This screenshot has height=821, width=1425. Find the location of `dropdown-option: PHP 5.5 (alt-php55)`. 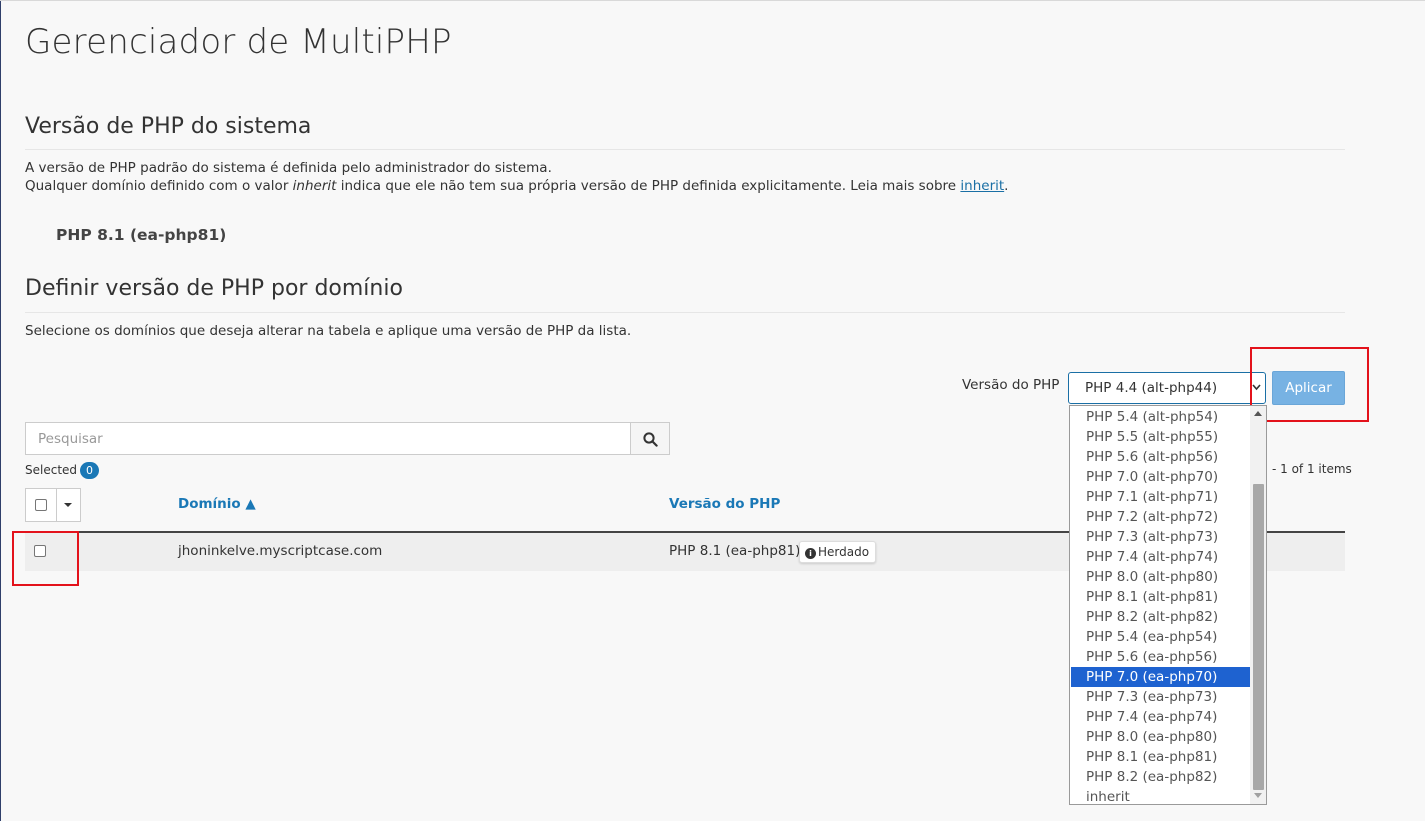

dropdown-option: PHP 5.5 (alt-php55) is located at coordinates (1161, 437).